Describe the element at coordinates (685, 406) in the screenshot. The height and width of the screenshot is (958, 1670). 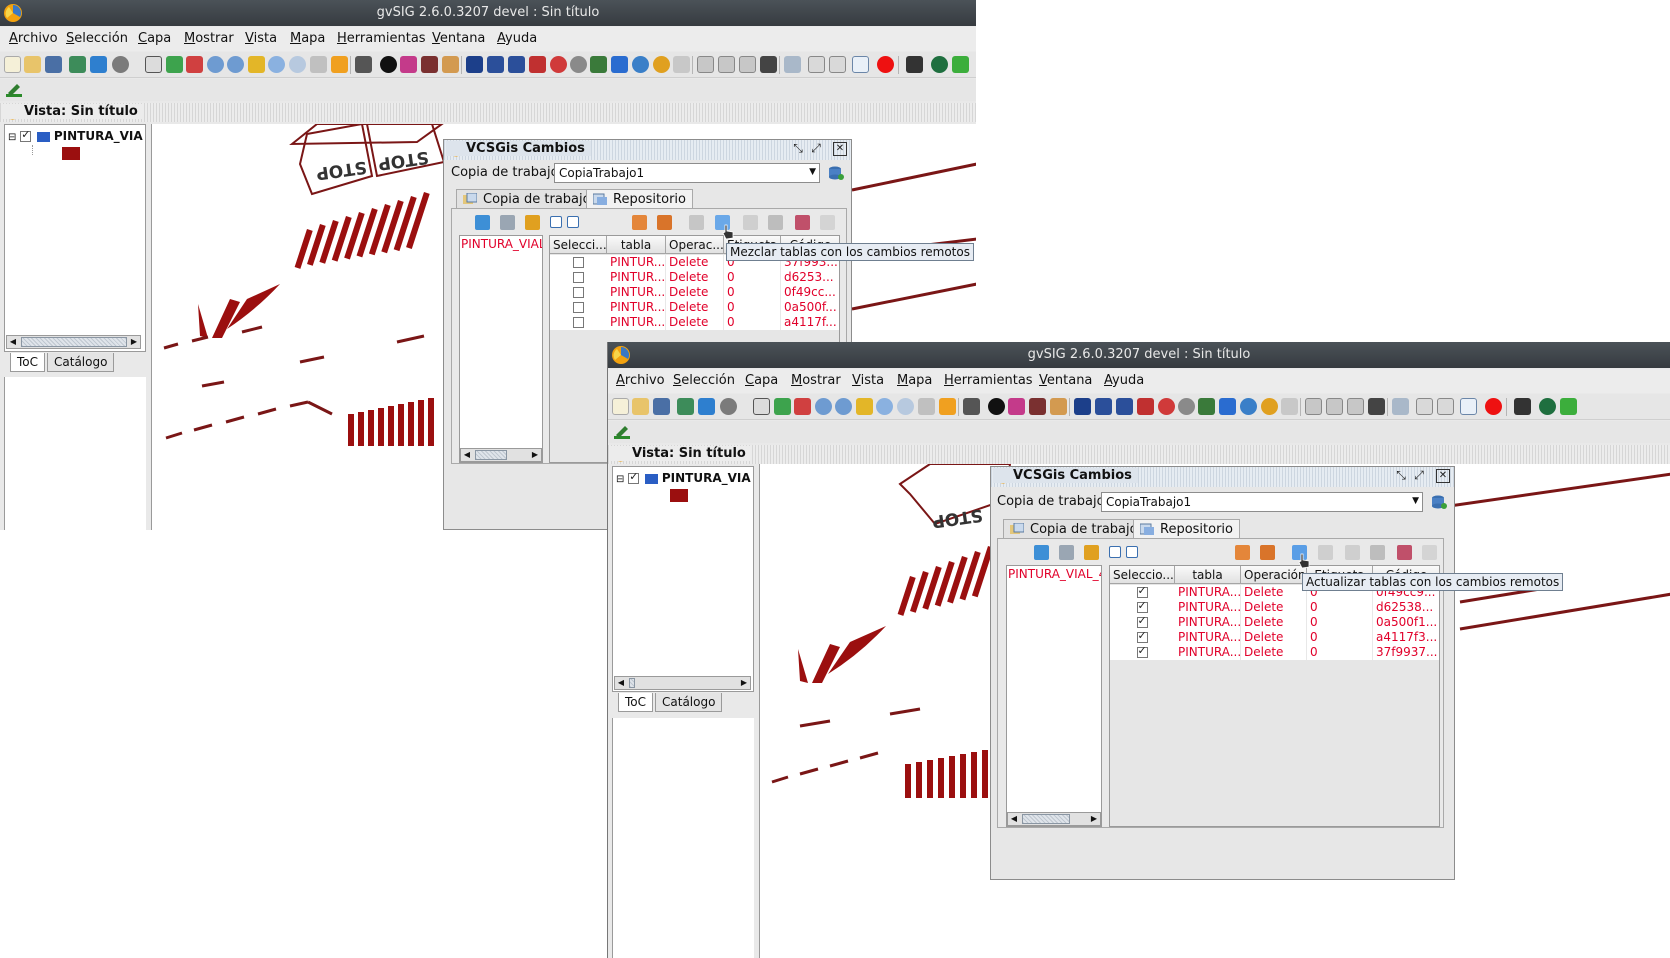
I see `add-layer-icon` at that location.